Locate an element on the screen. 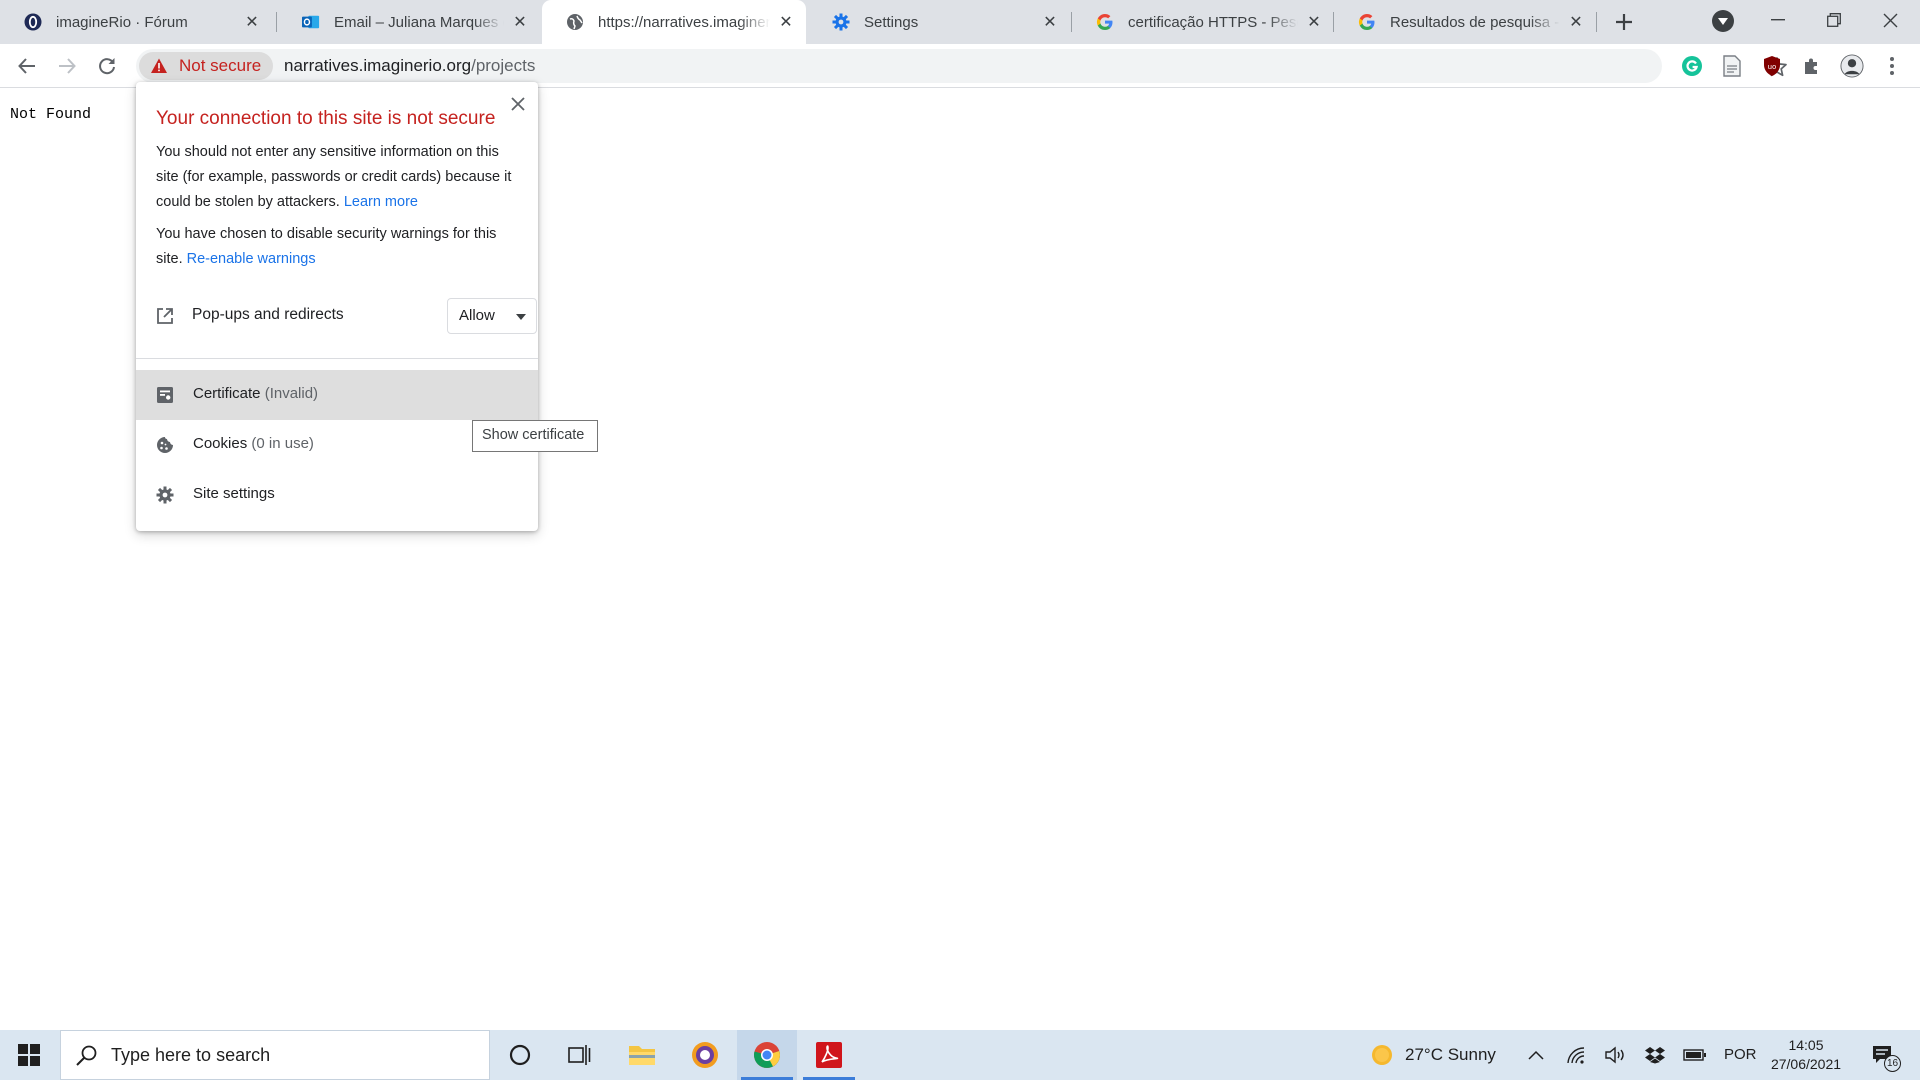 The width and height of the screenshot is (1920, 1080). url-path: /projects is located at coordinates (503, 65).